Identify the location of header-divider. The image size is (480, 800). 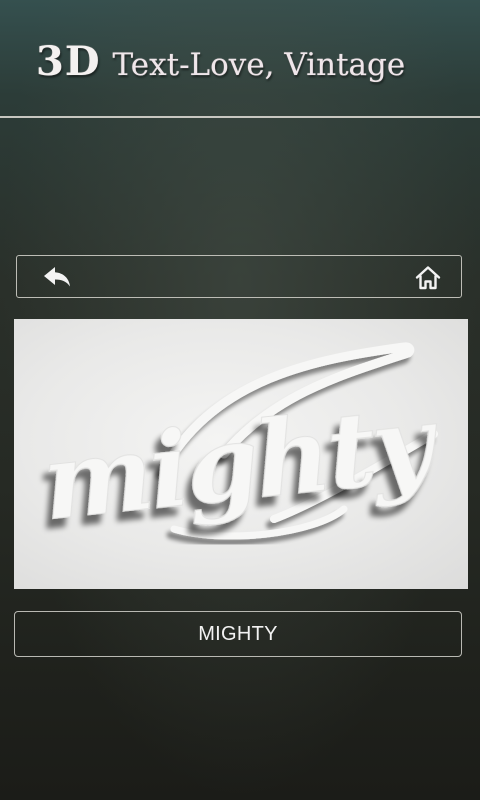
(240, 117).